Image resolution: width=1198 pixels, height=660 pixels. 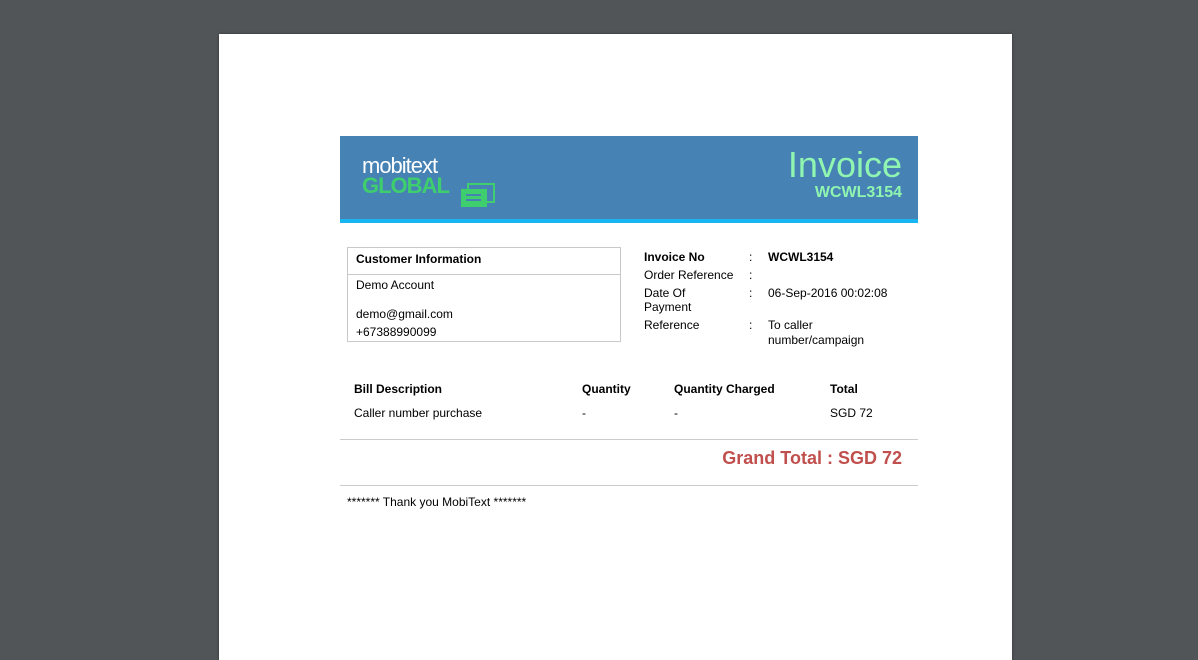 I want to click on column-header-quantity: Quantity, so click(x=606, y=389).